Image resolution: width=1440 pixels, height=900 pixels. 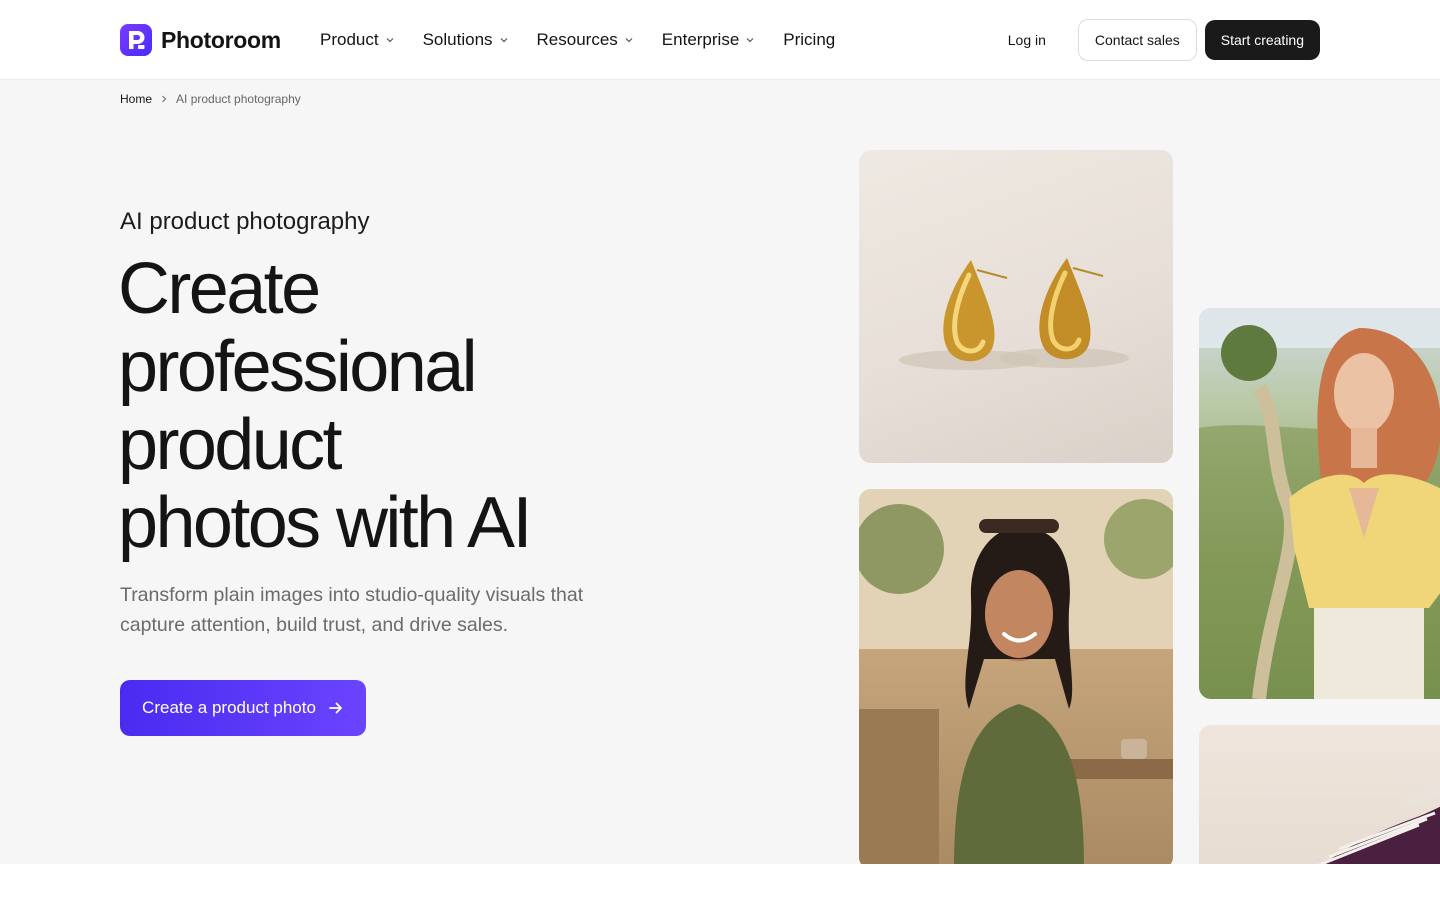 I want to click on nav-item-label: Product, so click(x=349, y=39).